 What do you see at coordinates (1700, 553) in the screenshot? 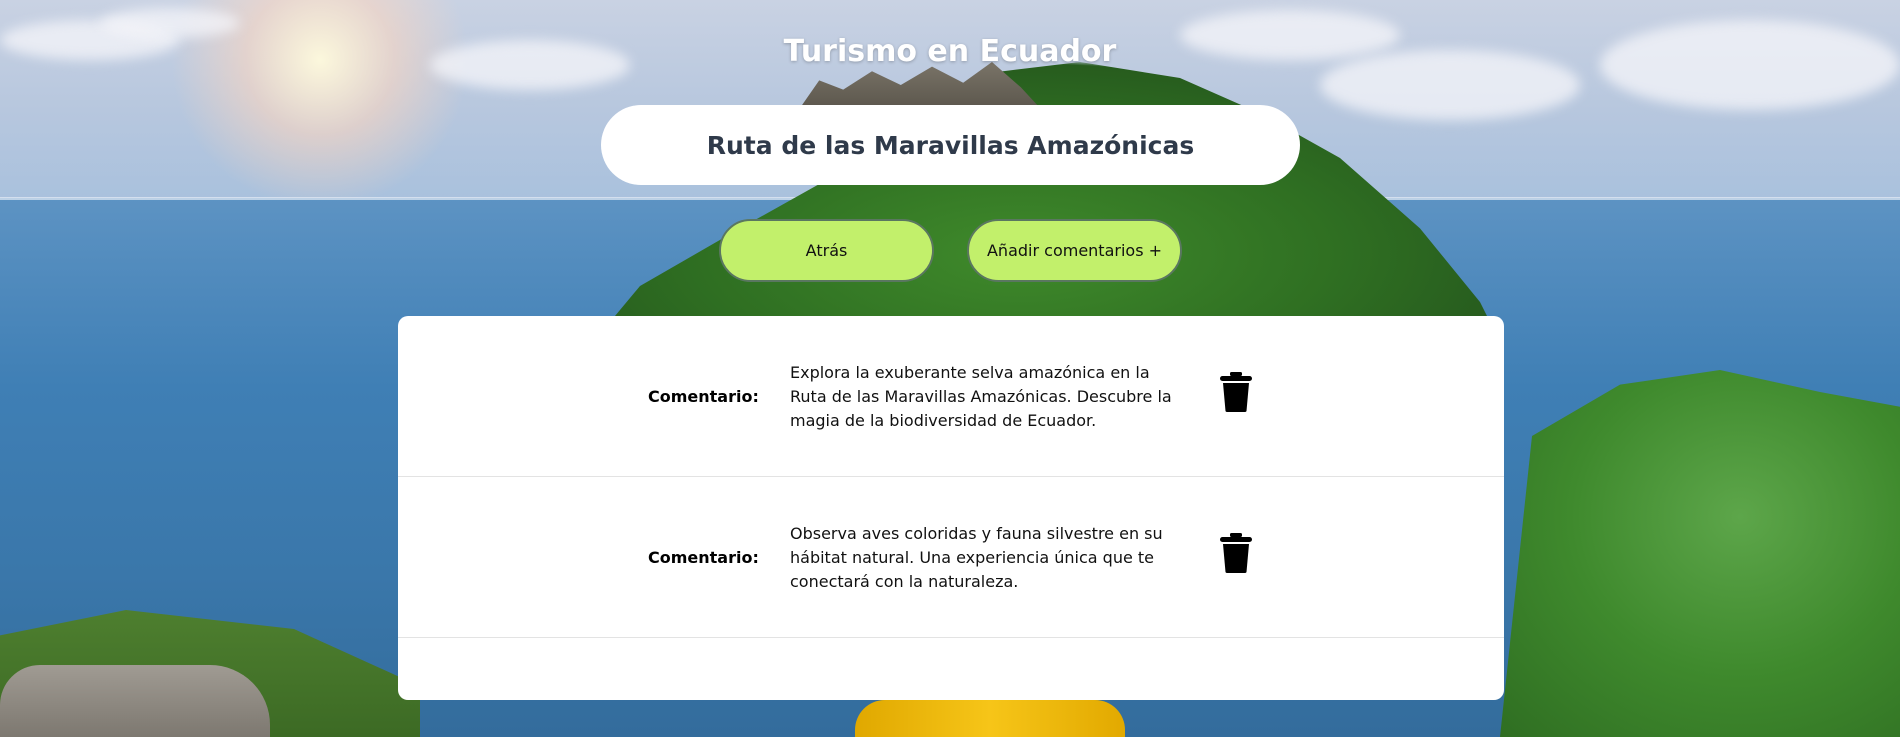
I see `right-coast-vegetation` at bounding box center [1700, 553].